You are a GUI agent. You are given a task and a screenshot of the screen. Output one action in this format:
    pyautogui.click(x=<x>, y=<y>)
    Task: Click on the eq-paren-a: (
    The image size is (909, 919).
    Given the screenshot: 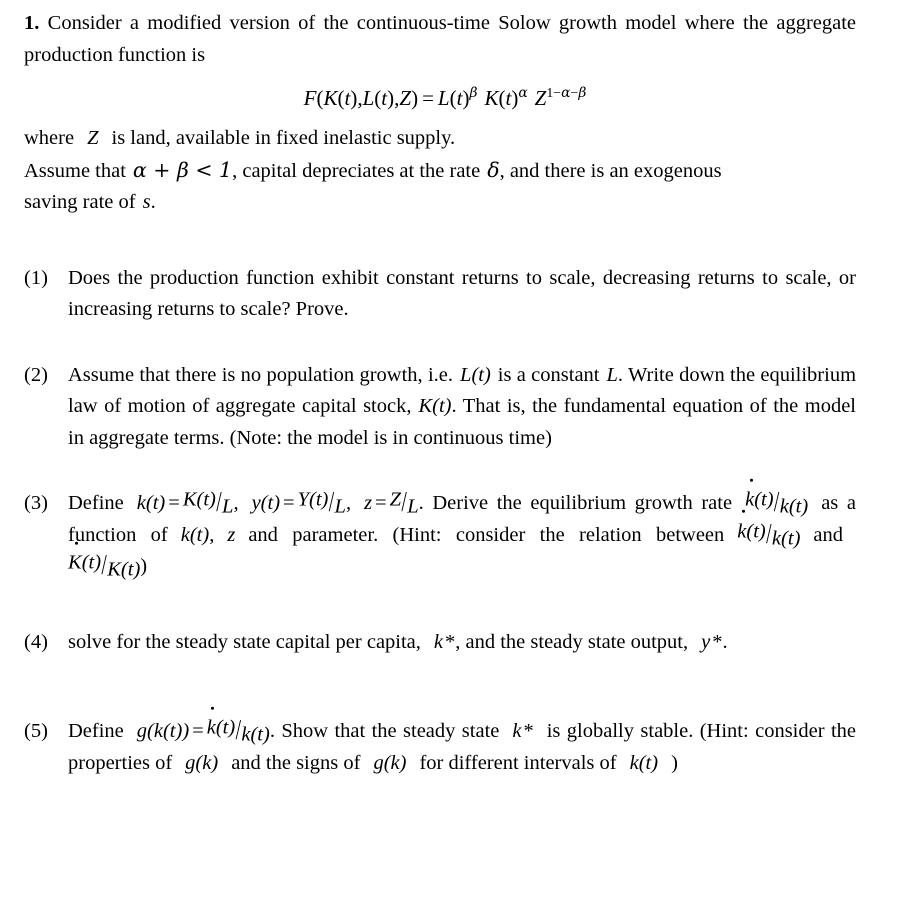 What is the action you would take?
    pyautogui.click(x=341, y=98)
    